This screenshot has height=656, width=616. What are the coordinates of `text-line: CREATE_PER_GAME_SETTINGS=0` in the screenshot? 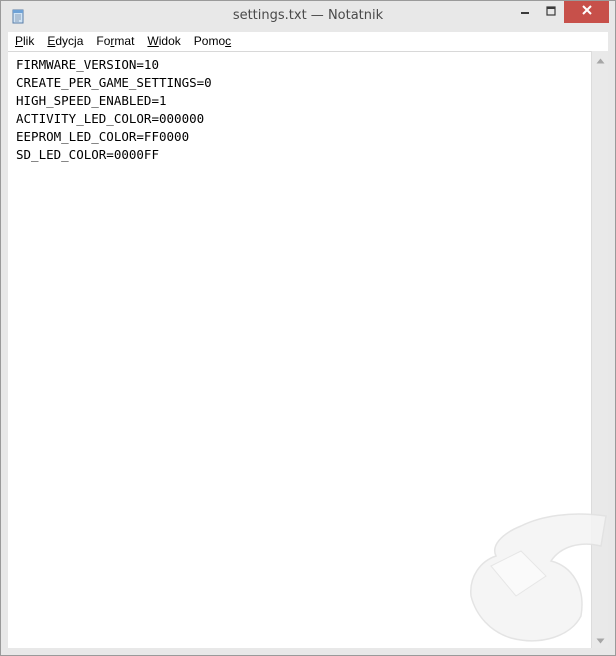 It's located at (114, 82).